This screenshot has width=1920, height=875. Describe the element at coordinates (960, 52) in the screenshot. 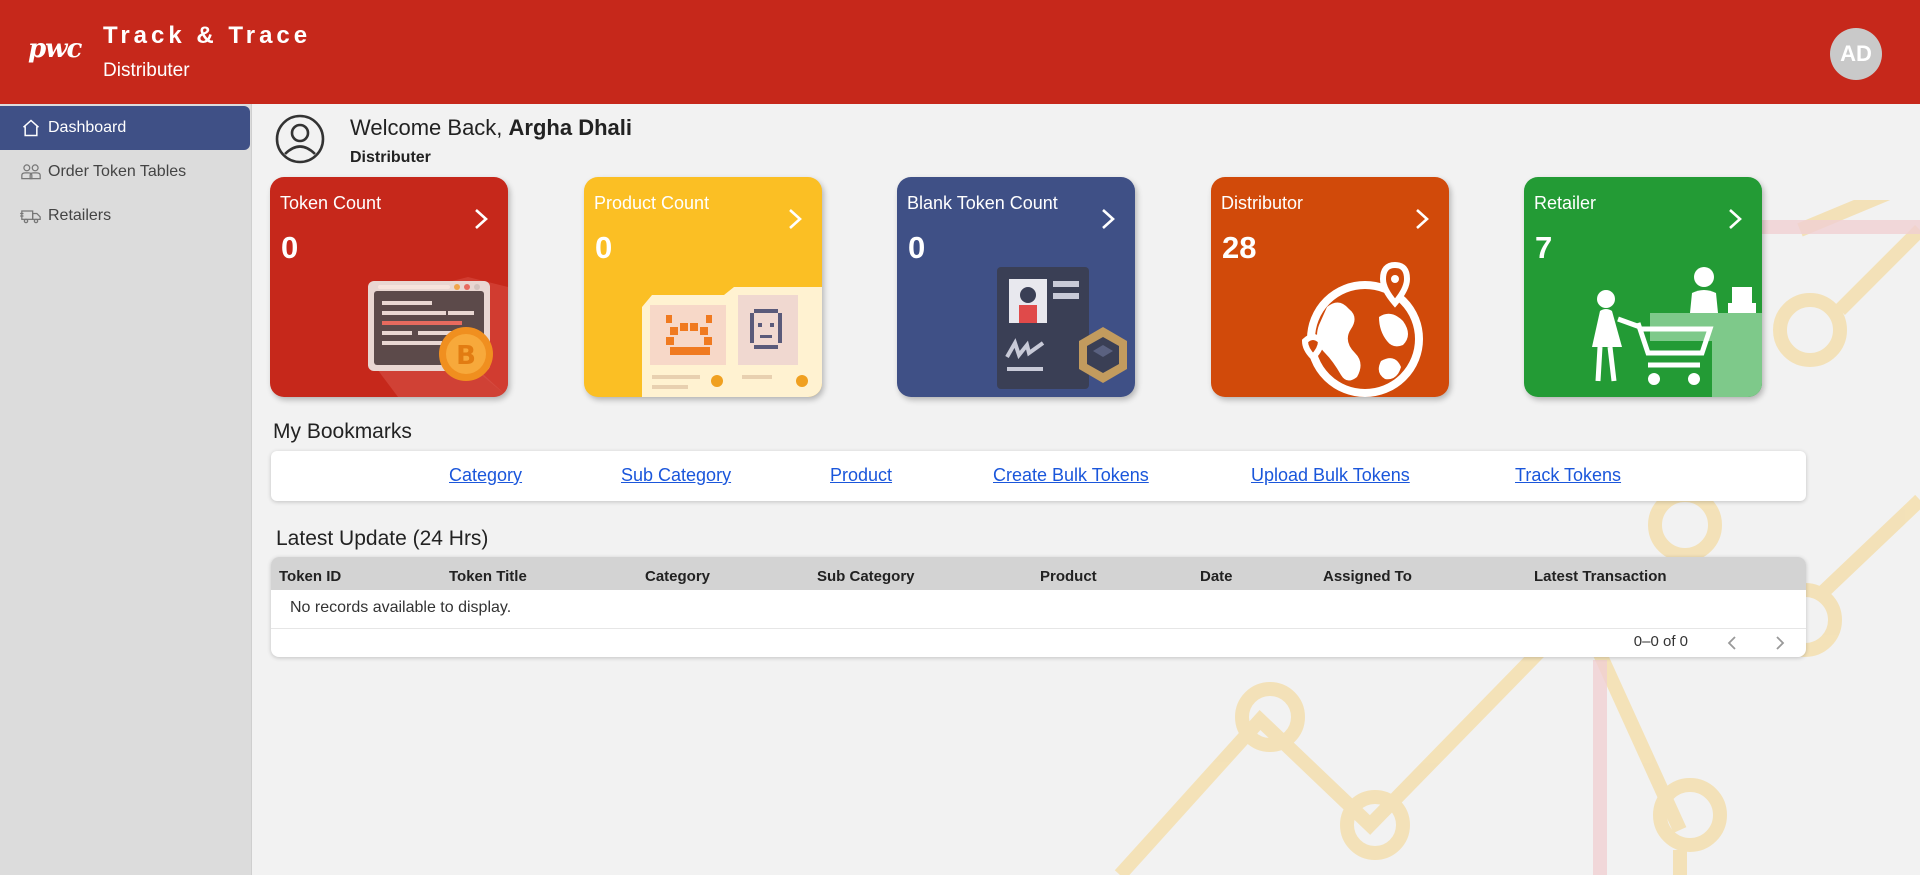

I see `top-header: pwc Track & Trace Distributer AD` at that location.